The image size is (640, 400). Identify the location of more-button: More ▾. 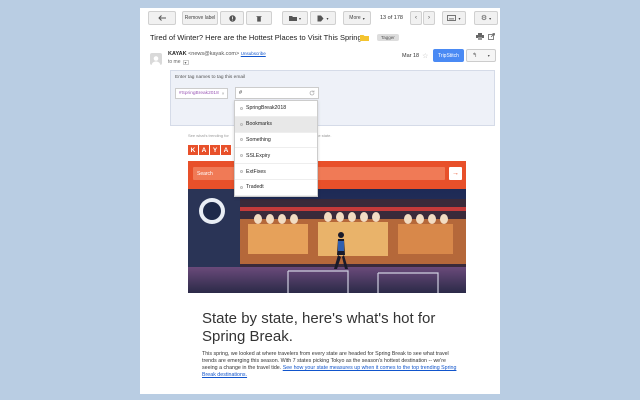
(357, 18).